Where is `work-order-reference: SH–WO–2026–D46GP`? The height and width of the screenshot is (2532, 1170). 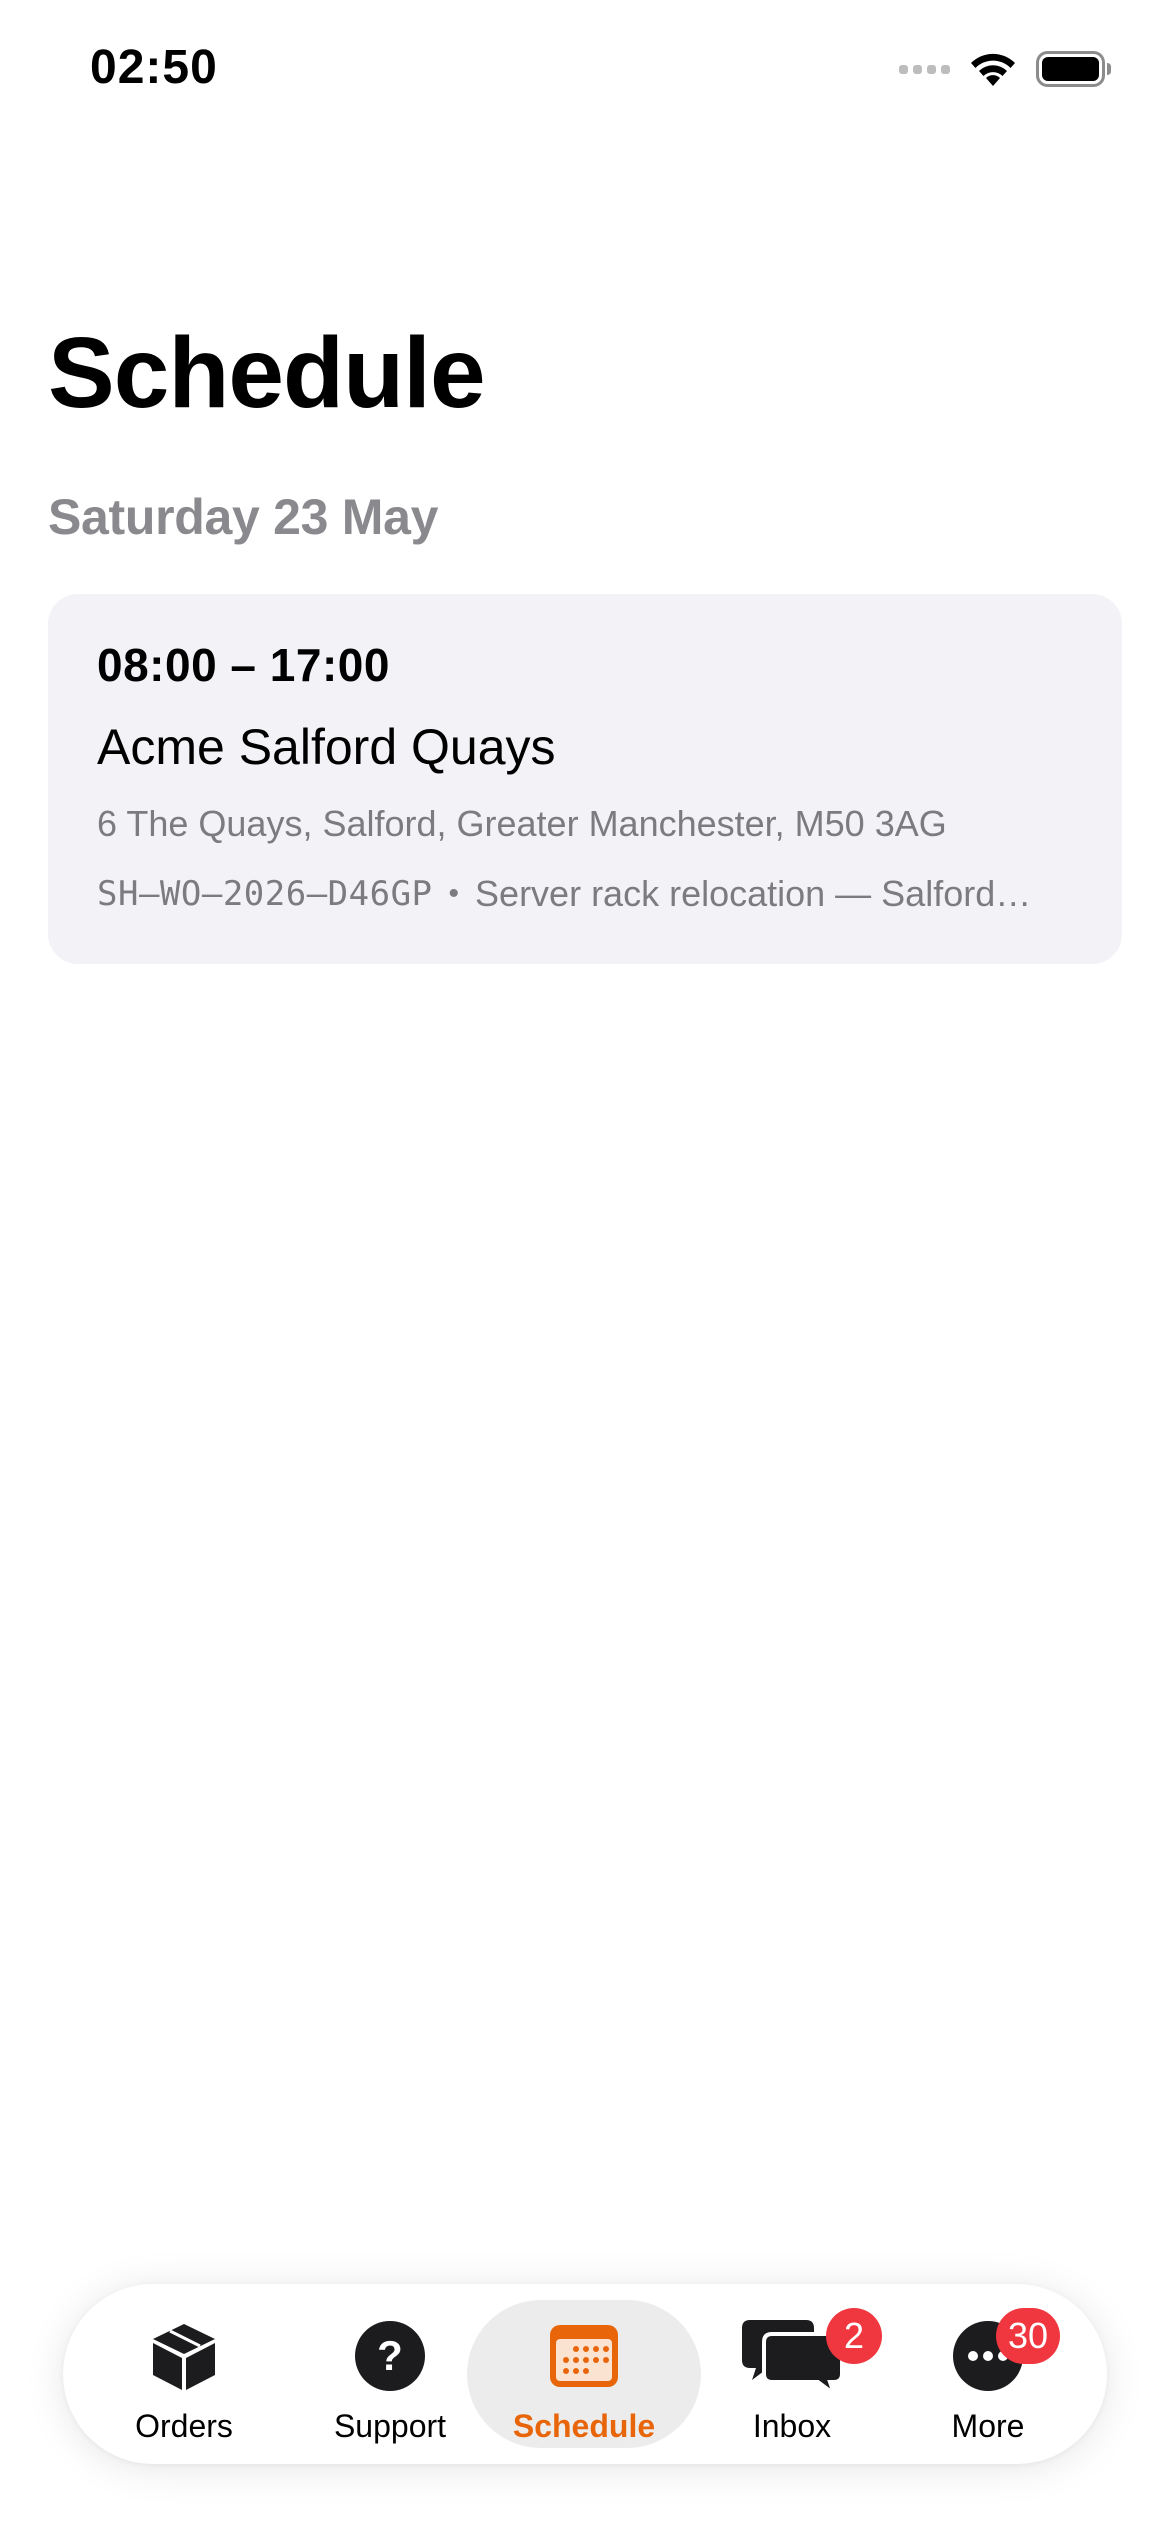
work-order-reference: SH–WO–2026–D46GP is located at coordinates (265, 894).